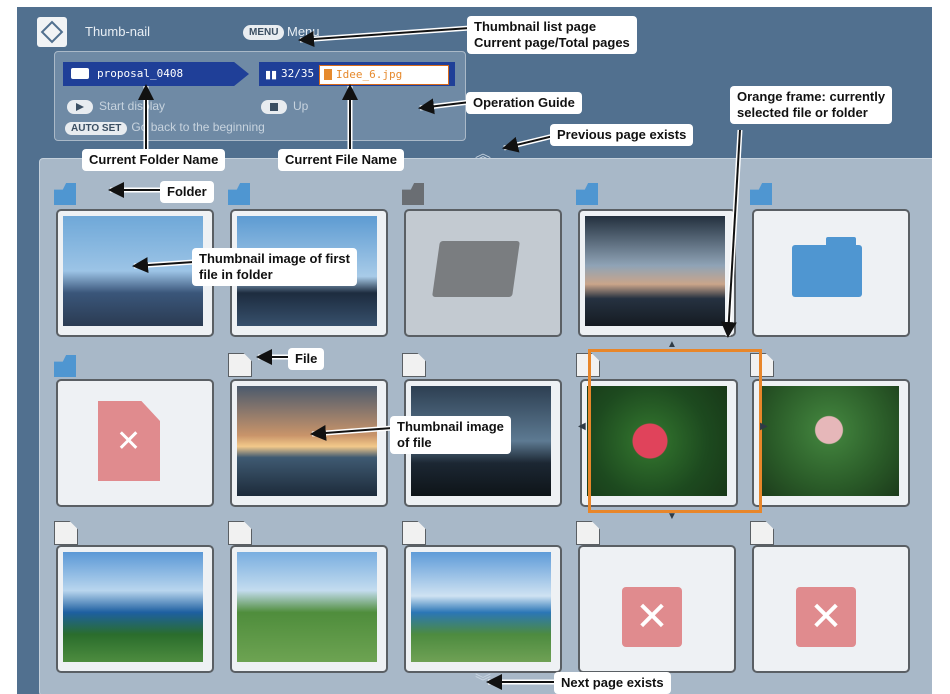 The height and width of the screenshot is (694, 950). I want to click on callout-thumb-first-file: Thumbnail image of first file in folder, so click(274, 267).